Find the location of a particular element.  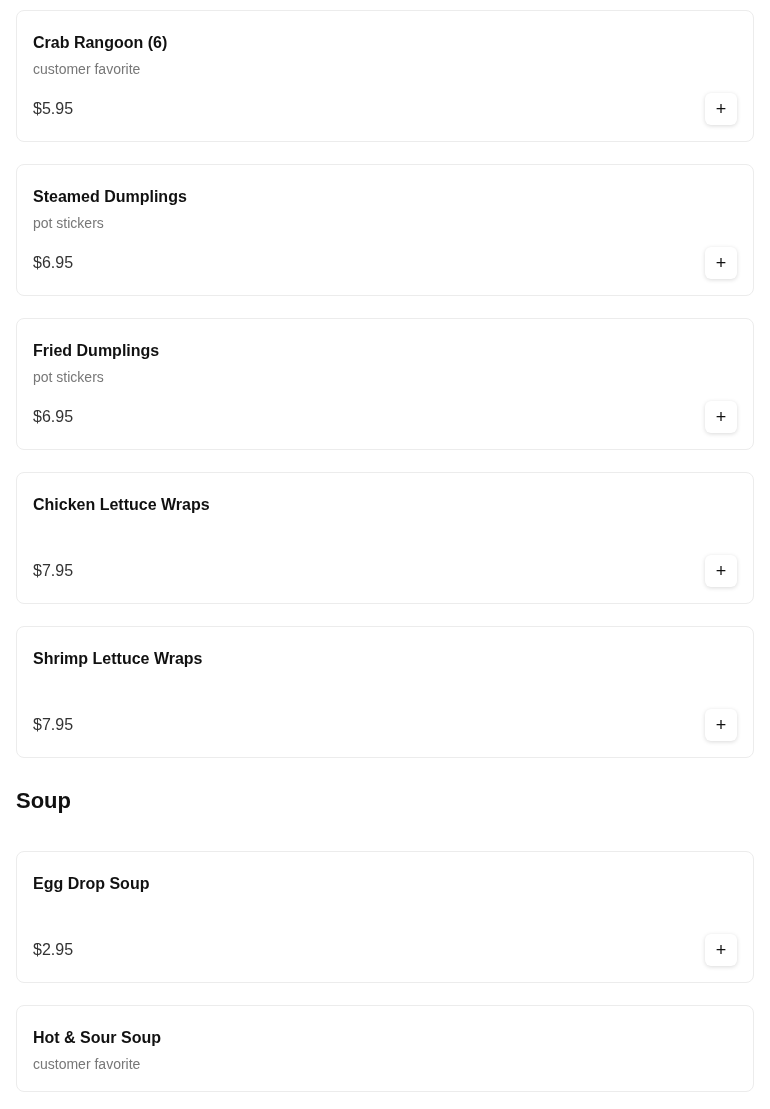

item-name: Fried Dumplings is located at coordinates (96, 351).